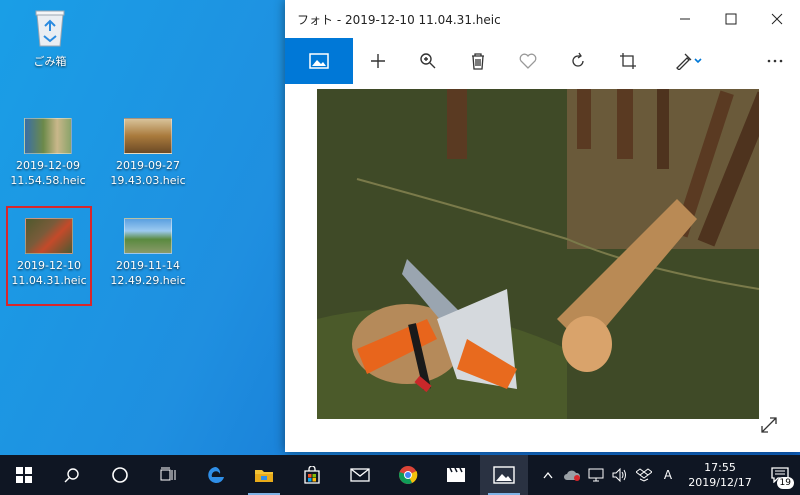 The width and height of the screenshot is (800, 495). I want to click on fullscreen-button, so click(769, 427).